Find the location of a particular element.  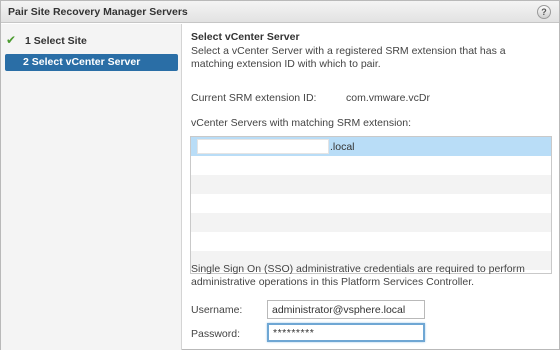

password-label: Password: is located at coordinates (216, 334).